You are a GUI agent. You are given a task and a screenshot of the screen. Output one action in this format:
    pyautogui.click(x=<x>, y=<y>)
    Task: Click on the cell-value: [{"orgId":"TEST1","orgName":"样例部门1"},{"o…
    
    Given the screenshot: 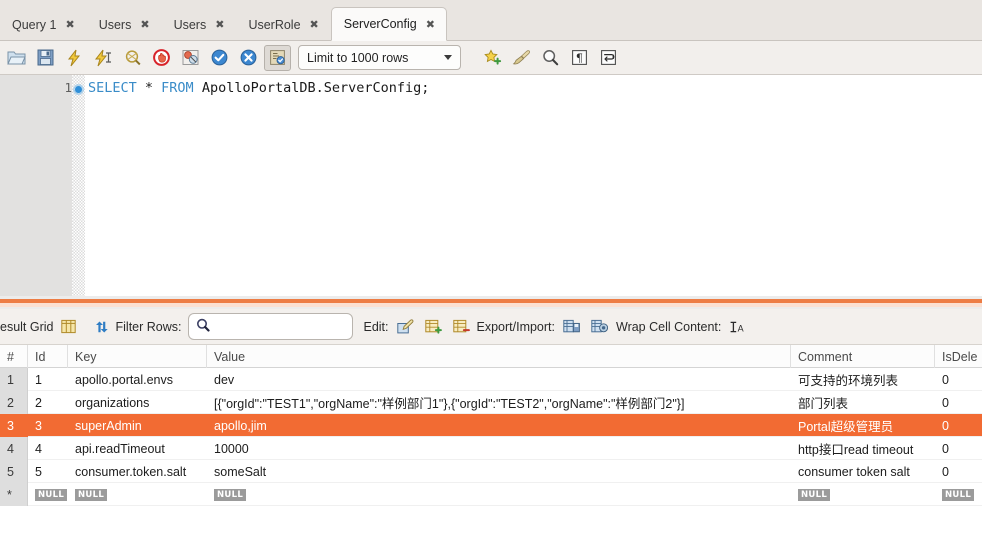 What is the action you would take?
    pyautogui.click(x=499, y=402)
    